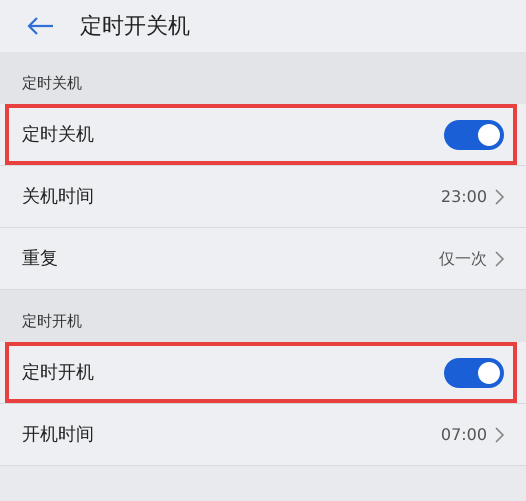 This screenshot has width=526, height=501. Describe the element at coordinates (52, 83) in the screenshot. I see `section-header: 定时关机` at that location.